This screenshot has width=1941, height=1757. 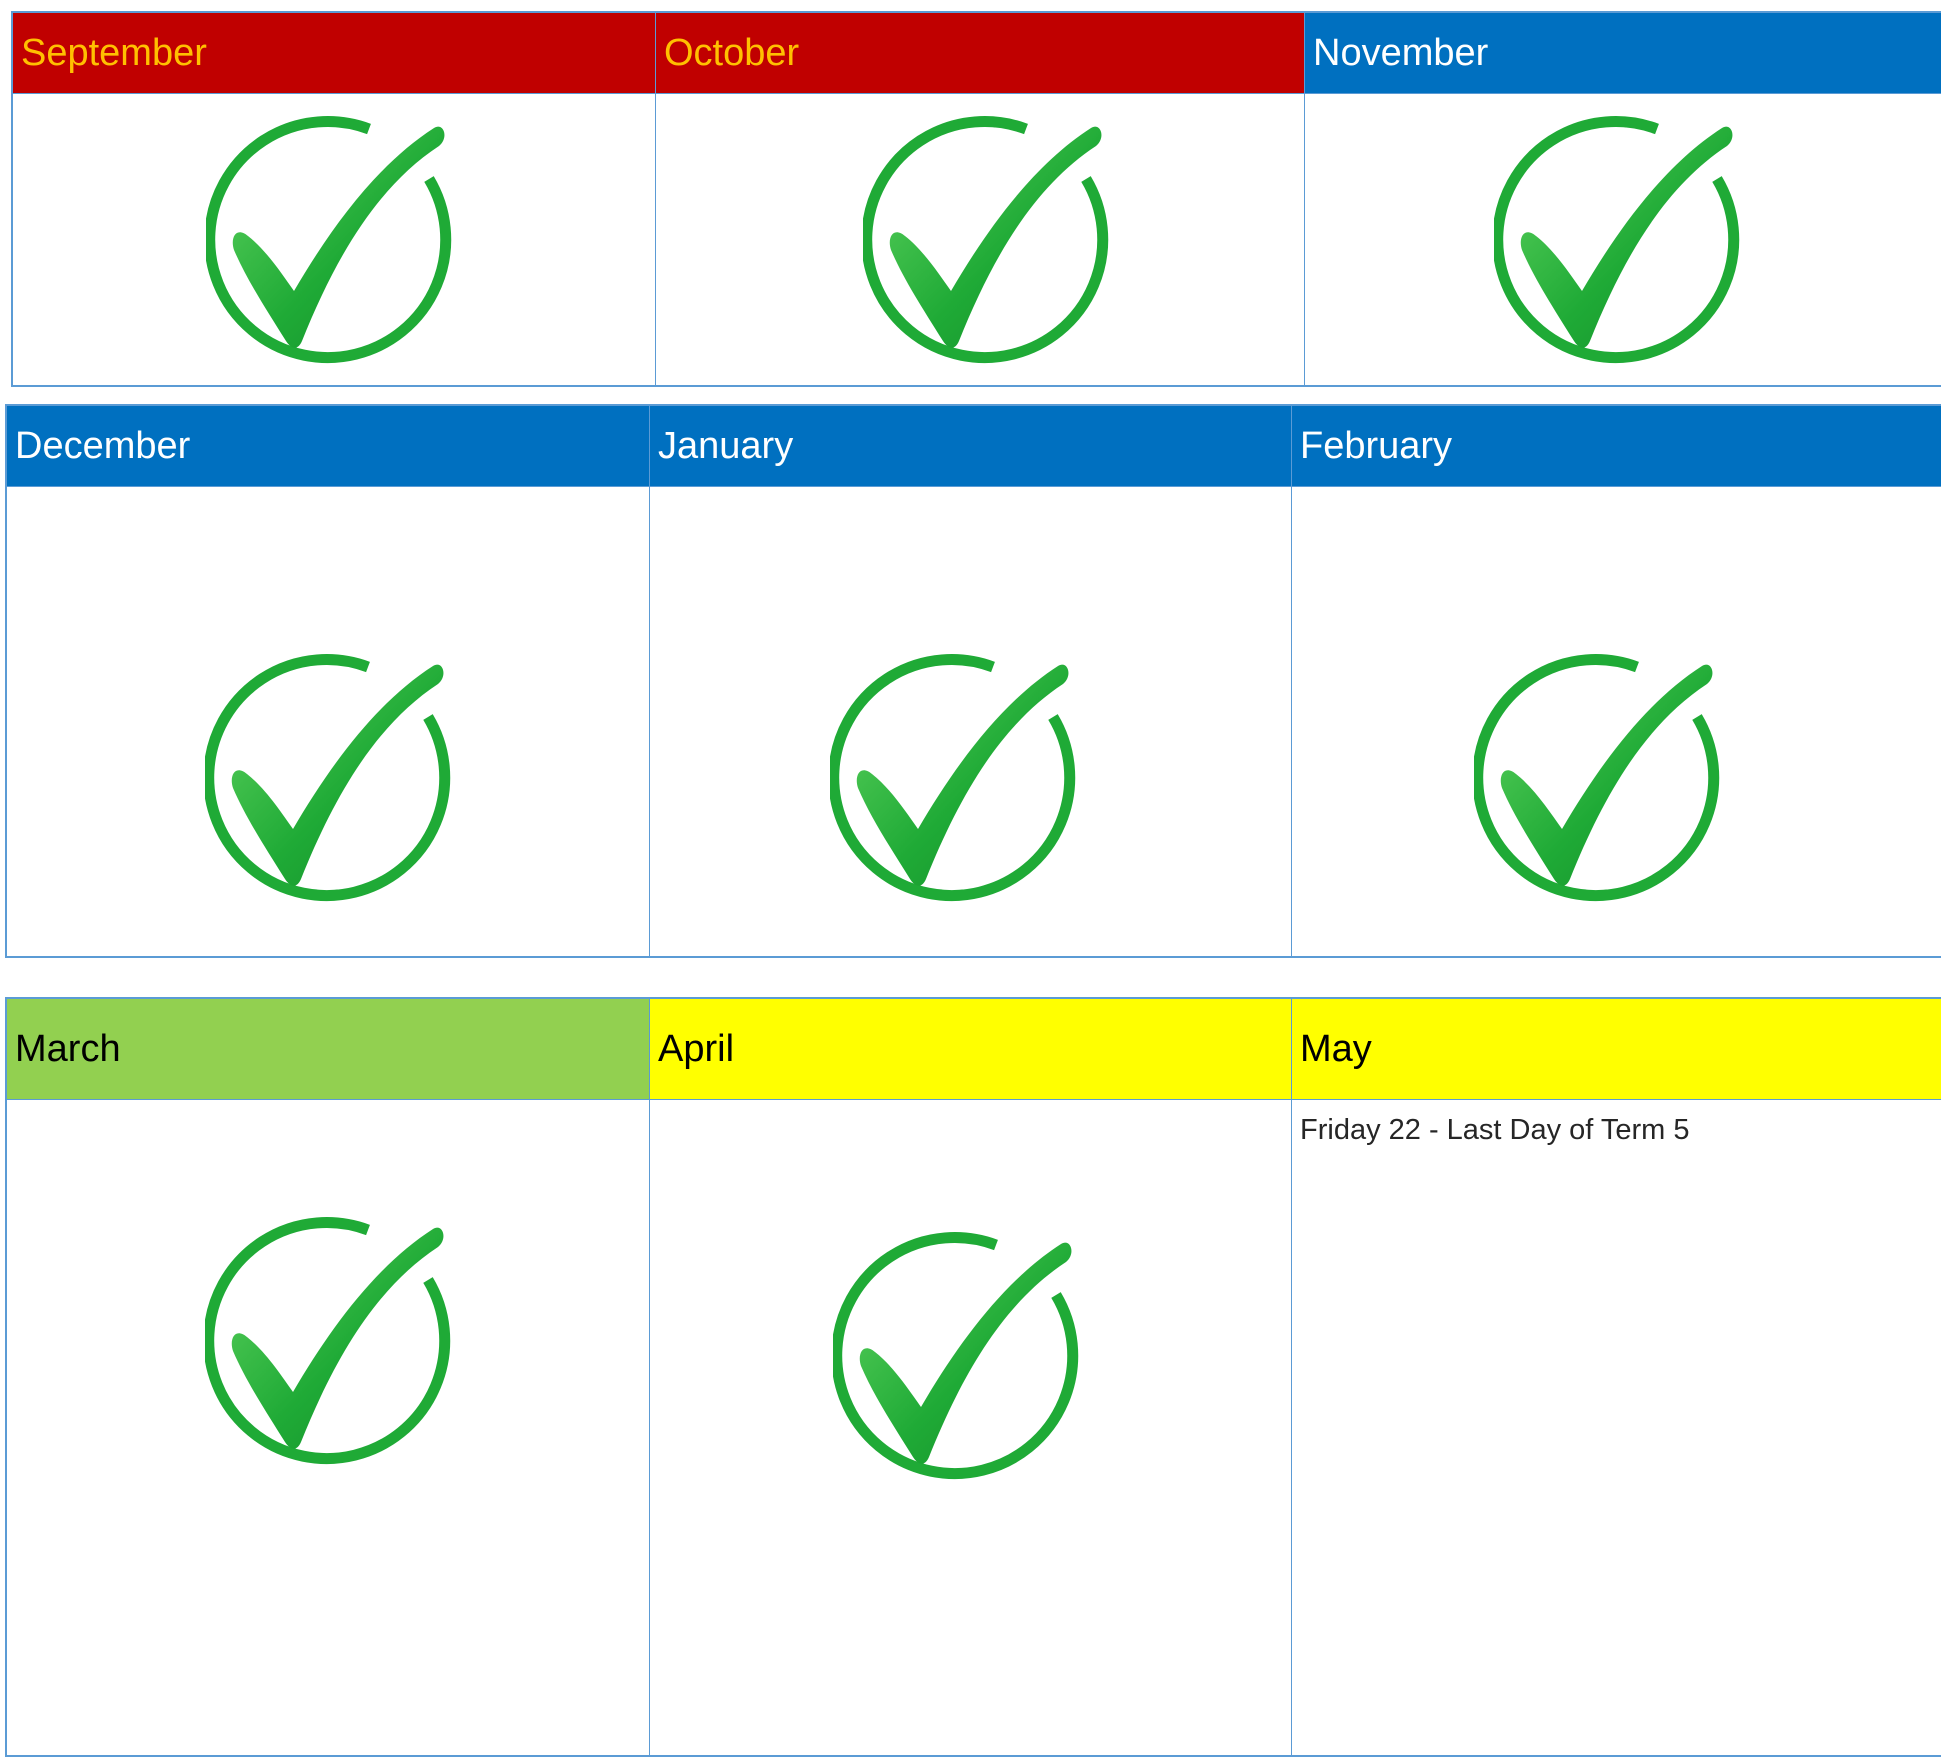 What do you see at coordinates (1616, 1428) in the screenshot?
I see `month-cell-may: Friday 22 - Last Day of Term 5` at bounding box center [1616, 1428].